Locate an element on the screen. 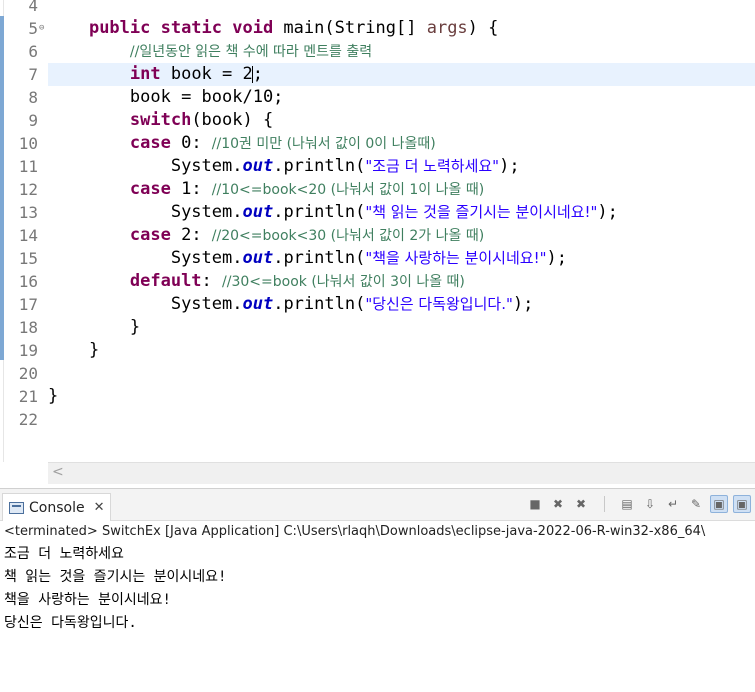  line-number: 19 is located at coordinates (28, 350).